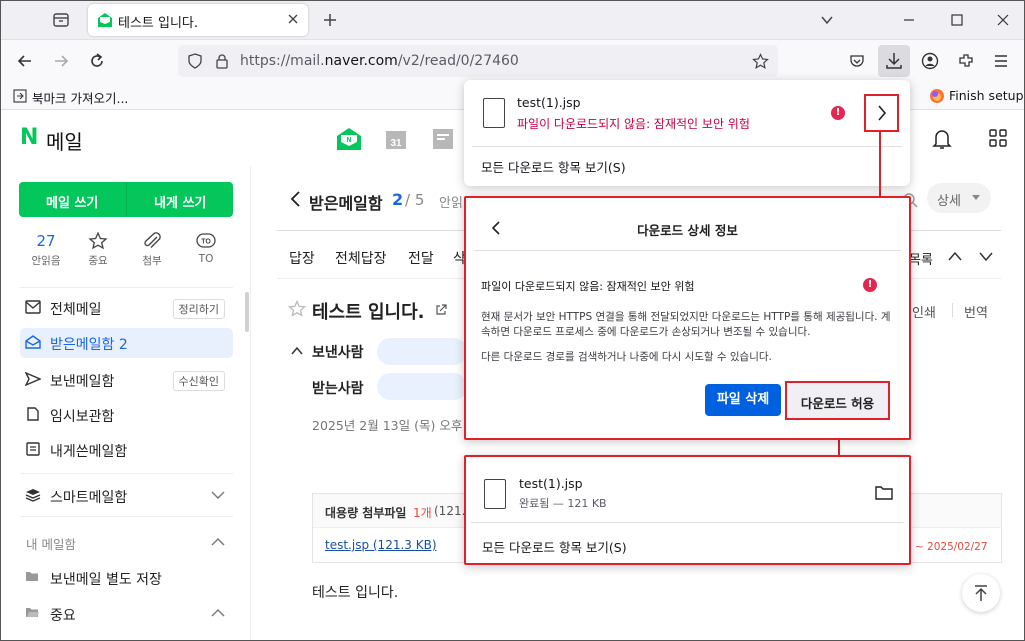  Describe the element at coordinates (198, 381) in the screenshot. I see `read-receipt-button: 수신확인` at that location.